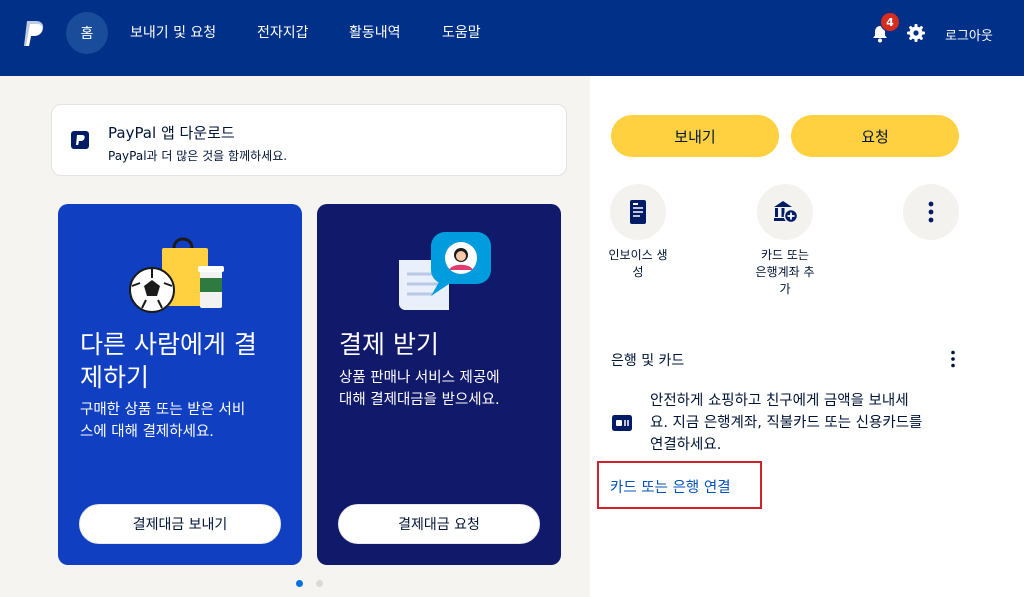 This screenshot has width=1024, height=597. Describe the element at coordinates (283, 33) in the screenshot. I see `nav-wallet: 전자지갑` at that location.